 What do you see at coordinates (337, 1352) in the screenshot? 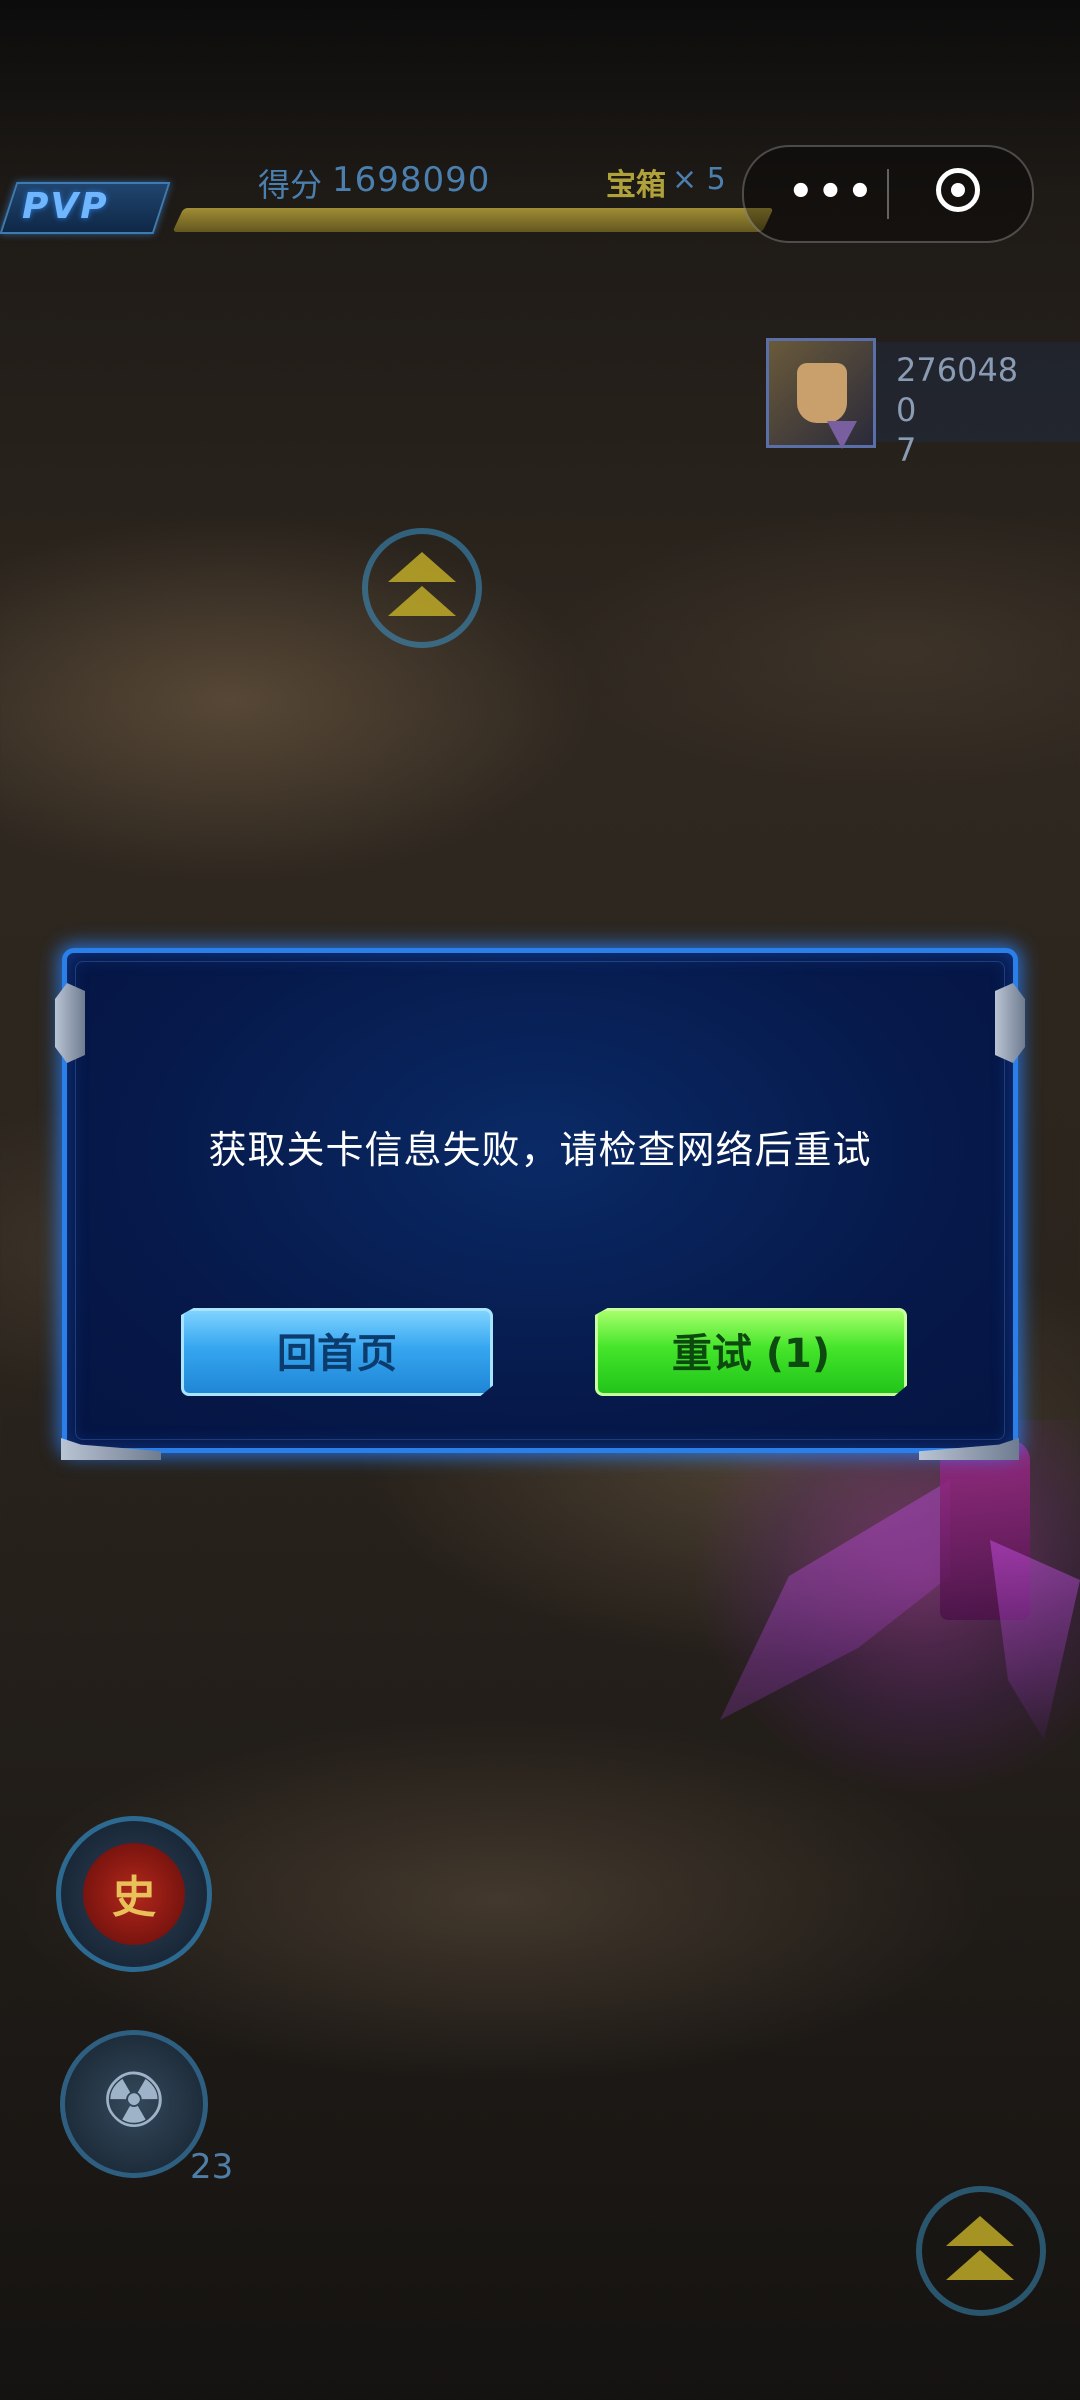
I see `home-button: 回首页` at bounding box center [337, 1352].